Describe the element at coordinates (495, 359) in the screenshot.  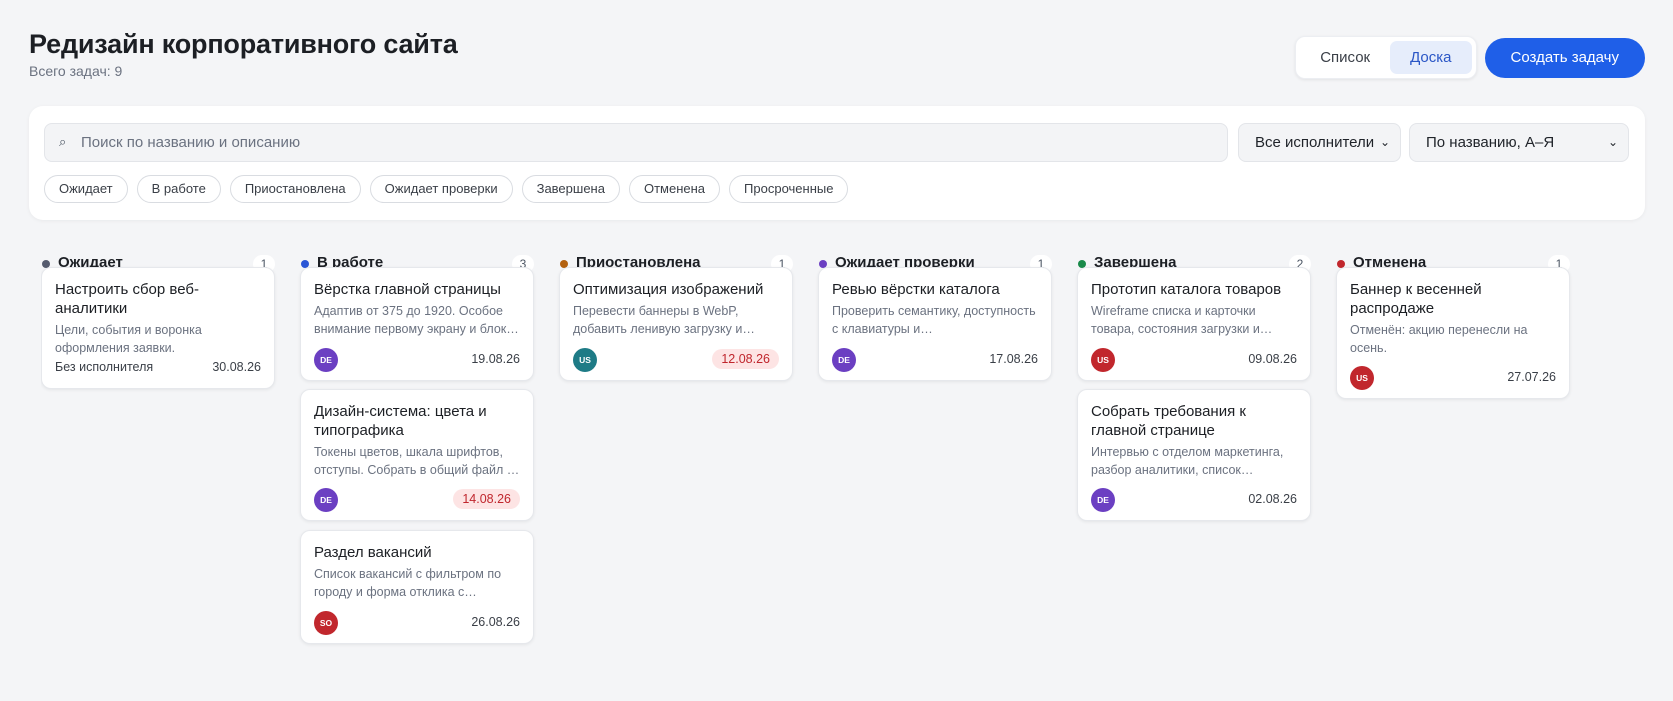
I see `due-date: 19.08.26` at that location.